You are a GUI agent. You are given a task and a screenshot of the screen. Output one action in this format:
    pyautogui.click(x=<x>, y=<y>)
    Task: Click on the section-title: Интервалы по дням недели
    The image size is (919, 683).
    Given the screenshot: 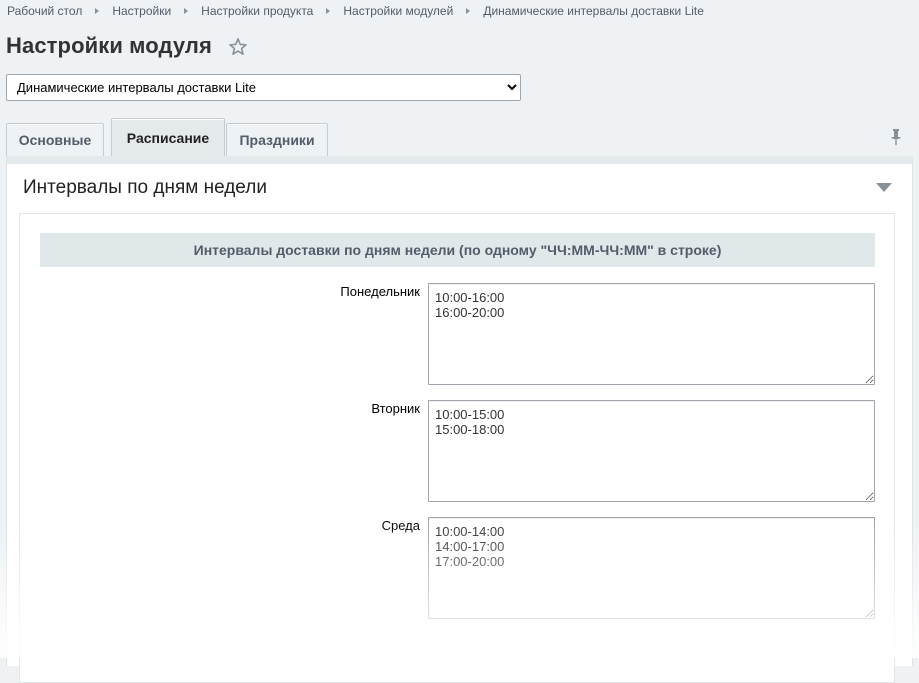 What is the action you would take?
    pyautogui.click(x=145, y=187)
    